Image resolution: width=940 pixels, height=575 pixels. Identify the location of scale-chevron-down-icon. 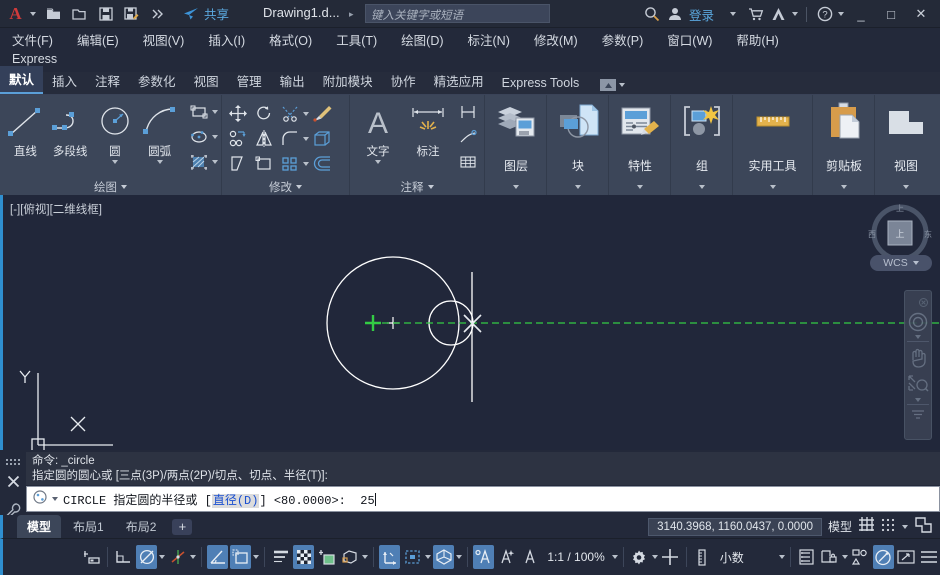
(614, 557).